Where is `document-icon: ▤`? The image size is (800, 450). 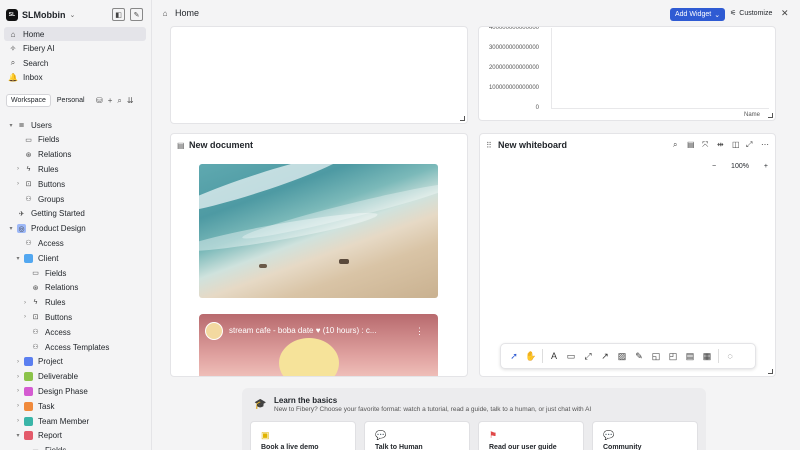 document-icon: ▤ is located at coordinates (691, 144).